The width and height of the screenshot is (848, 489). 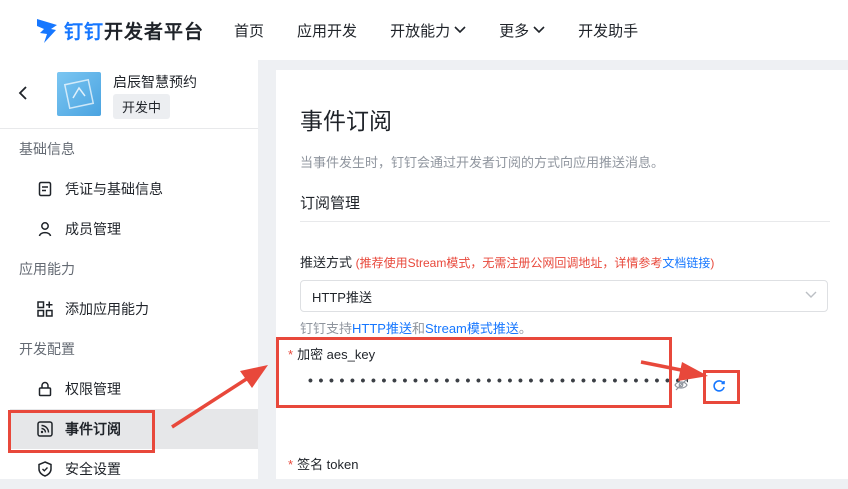 What do you see at coordinates (326, 262) in the screenshot?
I see `push-method-title: 推送方式` at bounding box center [326, 262].